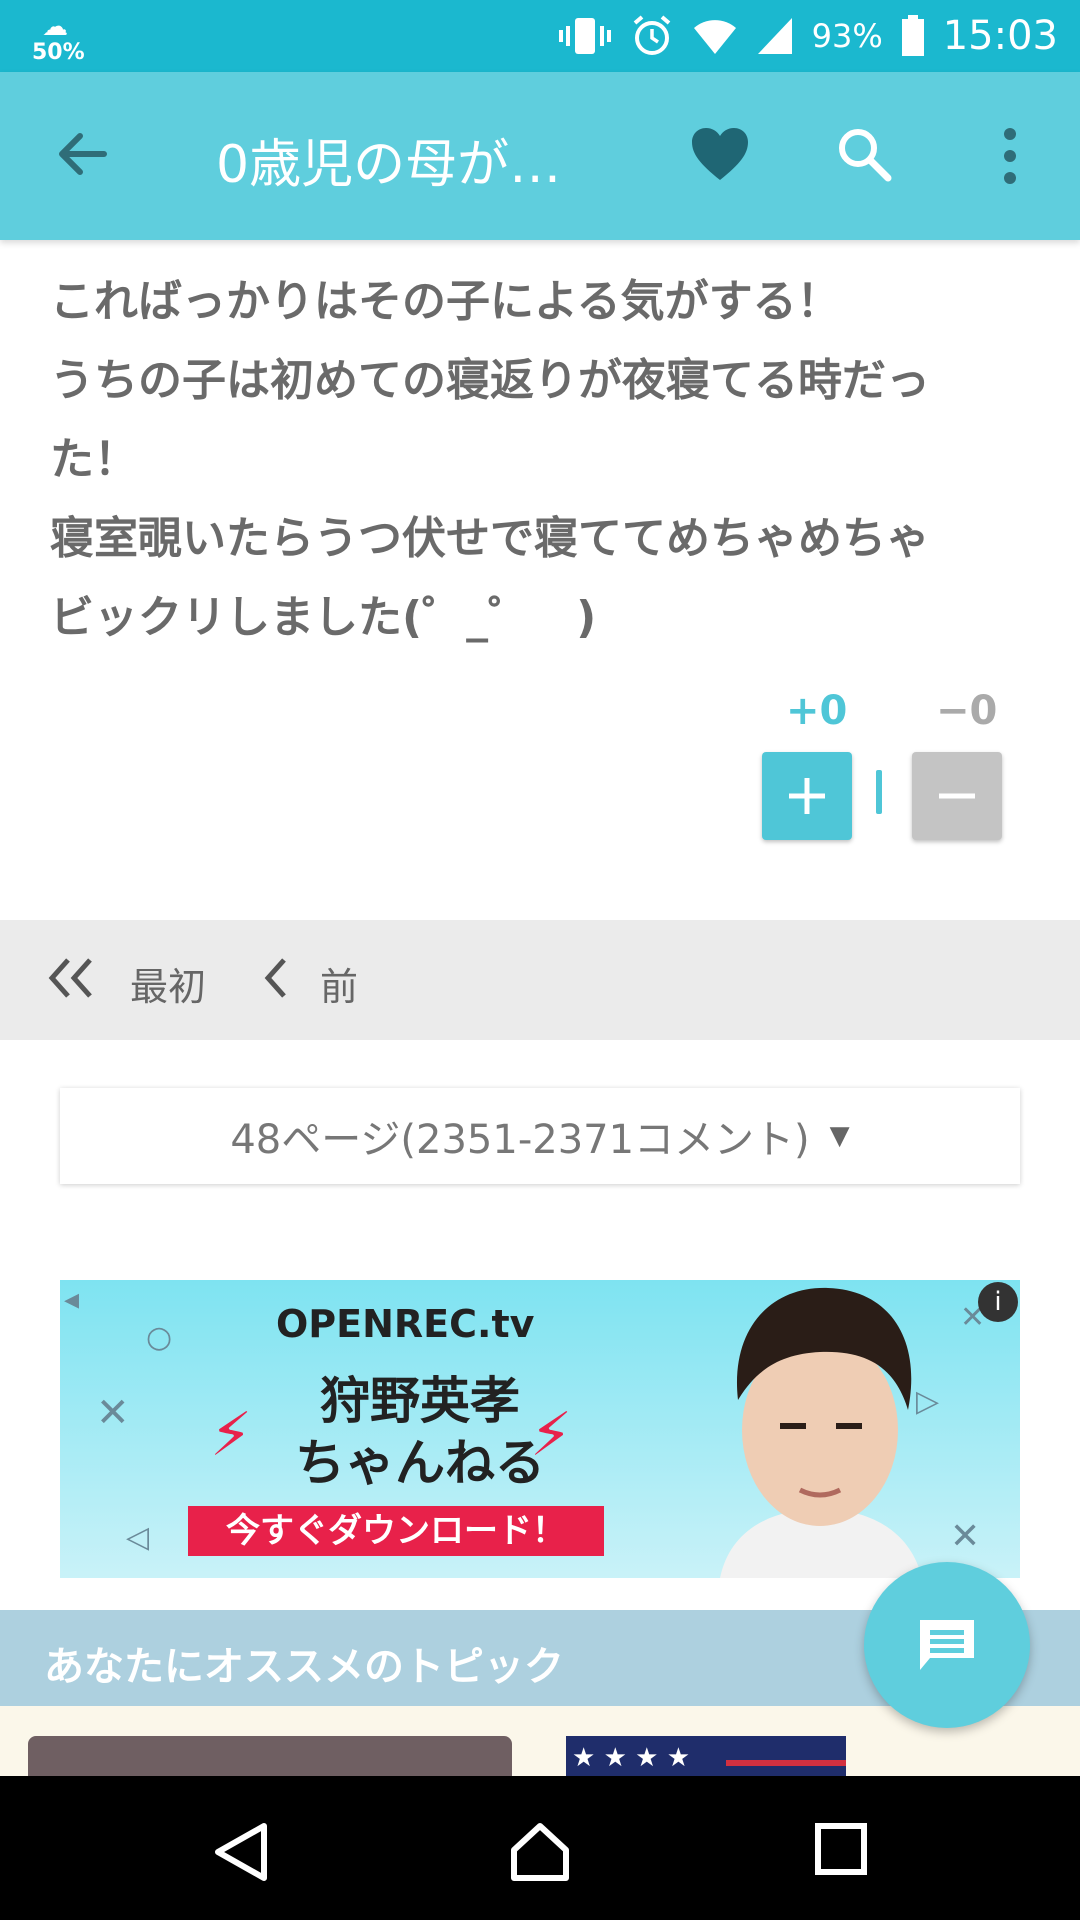 This screenshot has height=1920, width=1080. What do you see at coordinates (864, 154) in the screenshot?
I see `search-icon` at bounding box center [864, 154].